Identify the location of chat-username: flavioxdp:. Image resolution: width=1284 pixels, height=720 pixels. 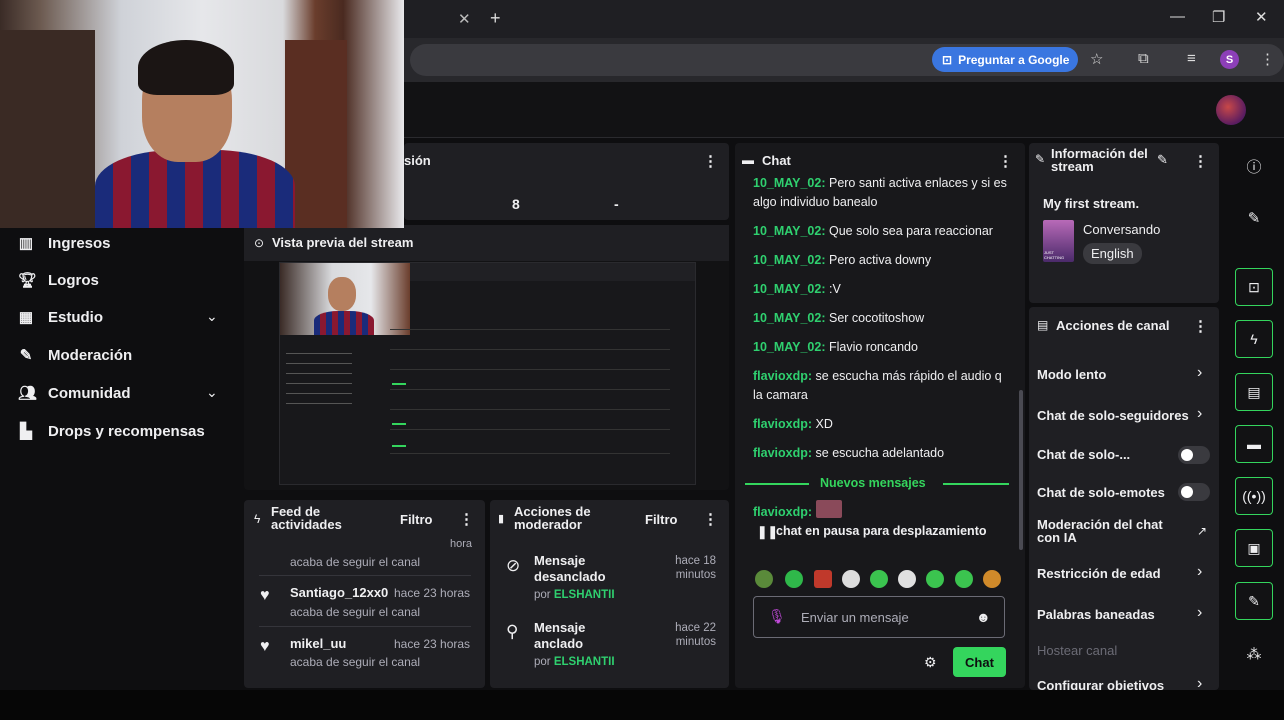
(782, 512).